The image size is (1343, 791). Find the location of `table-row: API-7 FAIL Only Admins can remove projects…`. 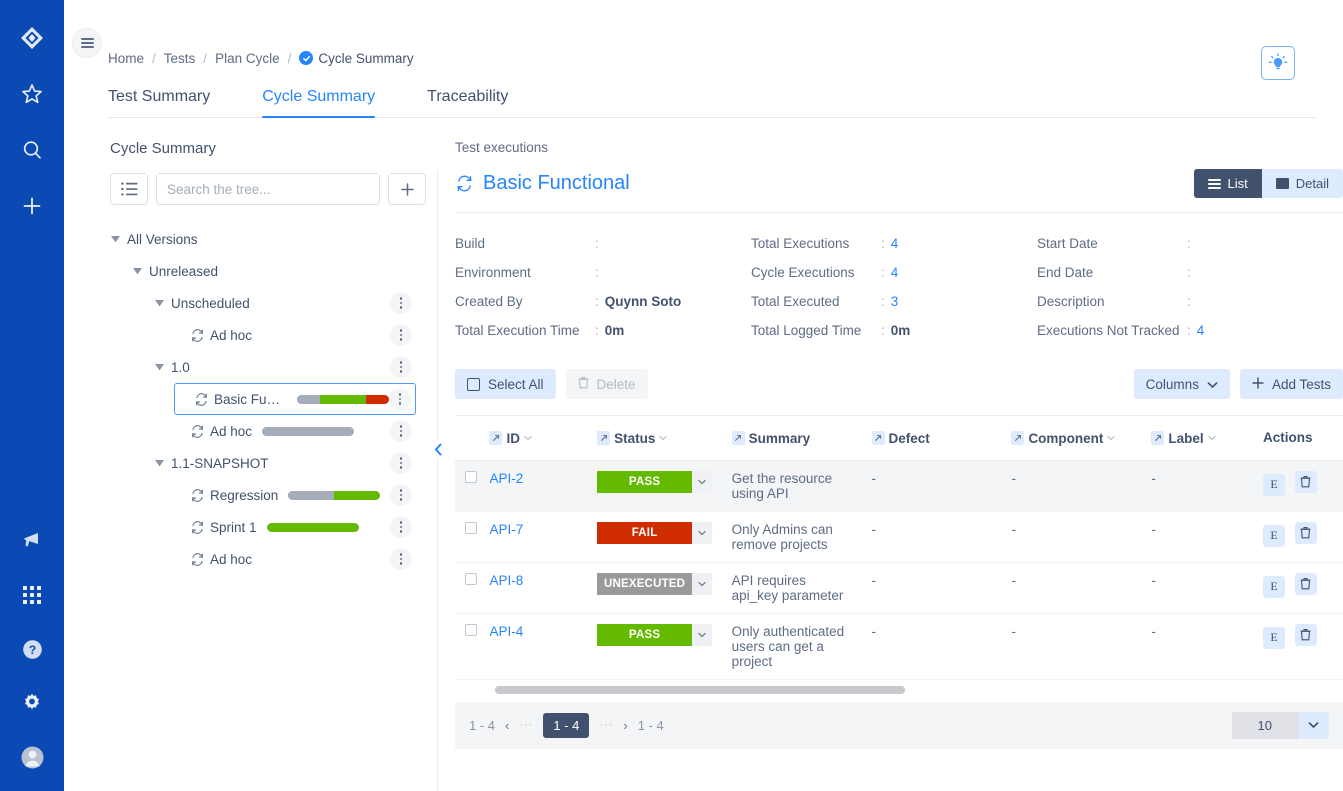

table-row: API-7 FAIL Only Admins can remove projects… is located at coordinates (899, 537).